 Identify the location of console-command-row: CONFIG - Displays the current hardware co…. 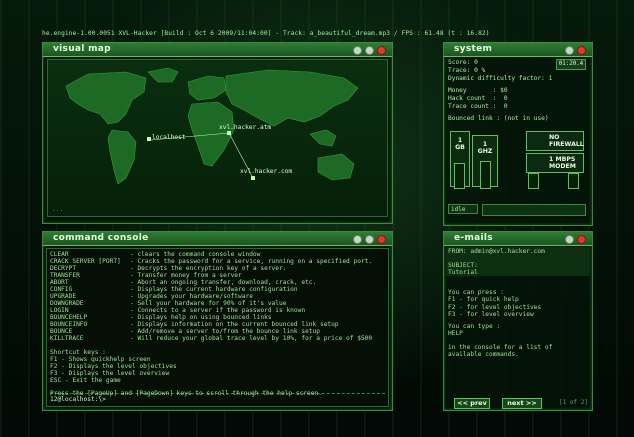
(174, 289).